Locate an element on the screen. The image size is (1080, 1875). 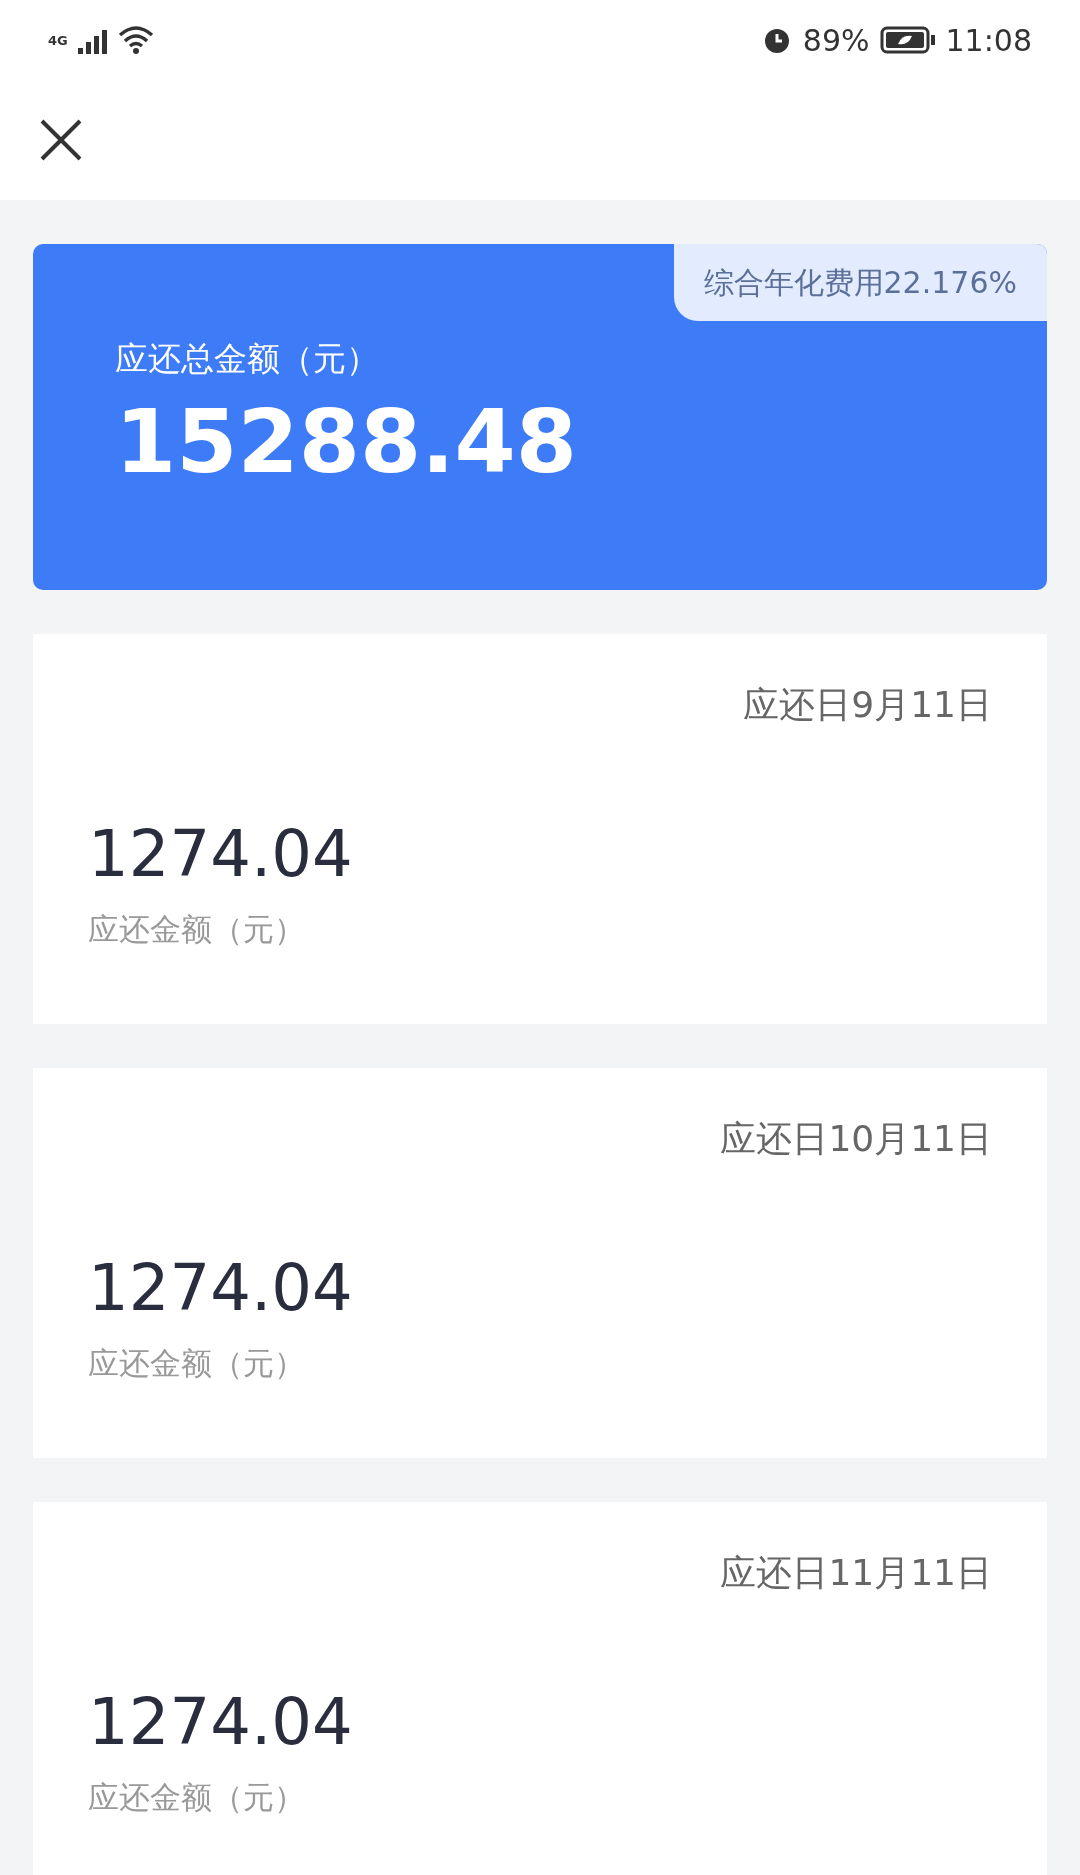
network-label: 4G is located at coordinates (58, 40).